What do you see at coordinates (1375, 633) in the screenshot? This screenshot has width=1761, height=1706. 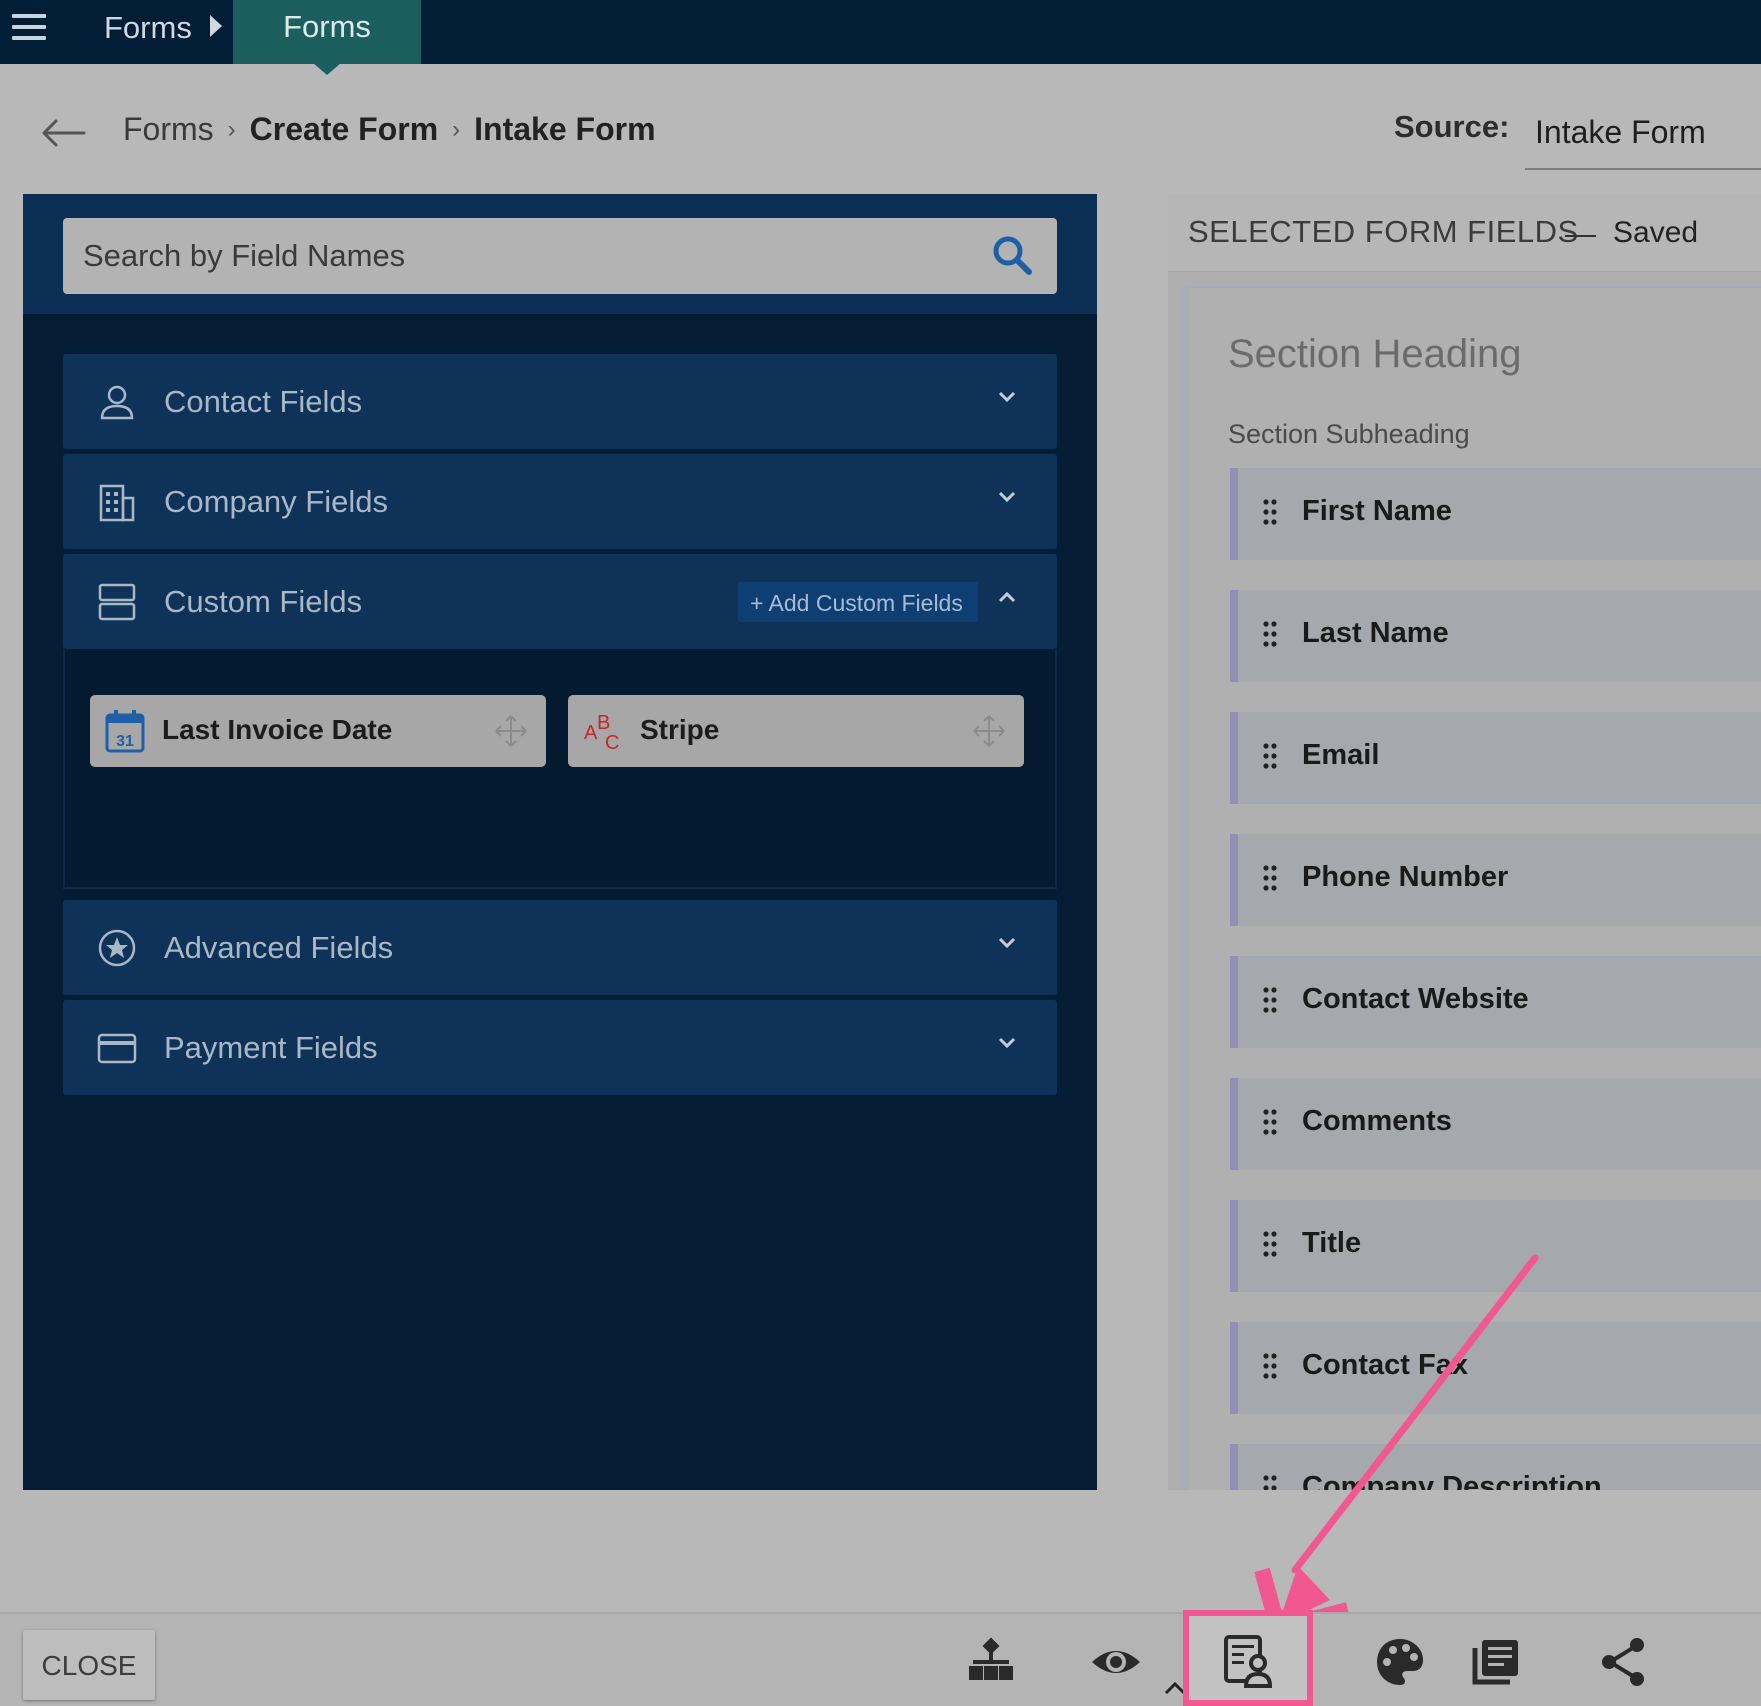 I see `selected-field-label: Last Name` at bounding box center [1375, 633].